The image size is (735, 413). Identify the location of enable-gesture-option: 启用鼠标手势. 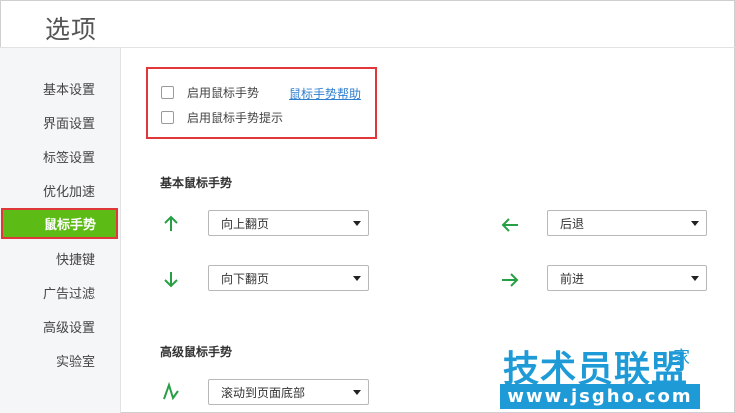
(210, 92).